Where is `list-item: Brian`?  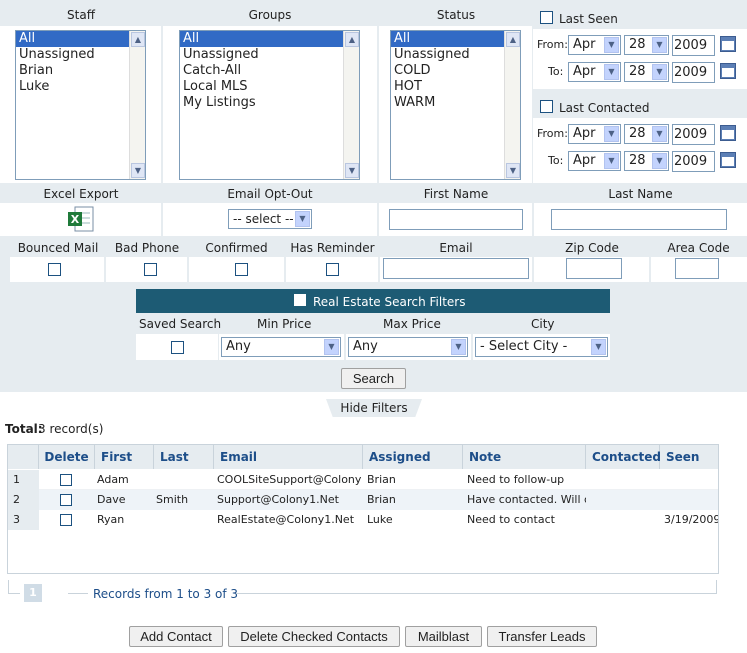
list-item: Brian is located at coordinates (80, 71).